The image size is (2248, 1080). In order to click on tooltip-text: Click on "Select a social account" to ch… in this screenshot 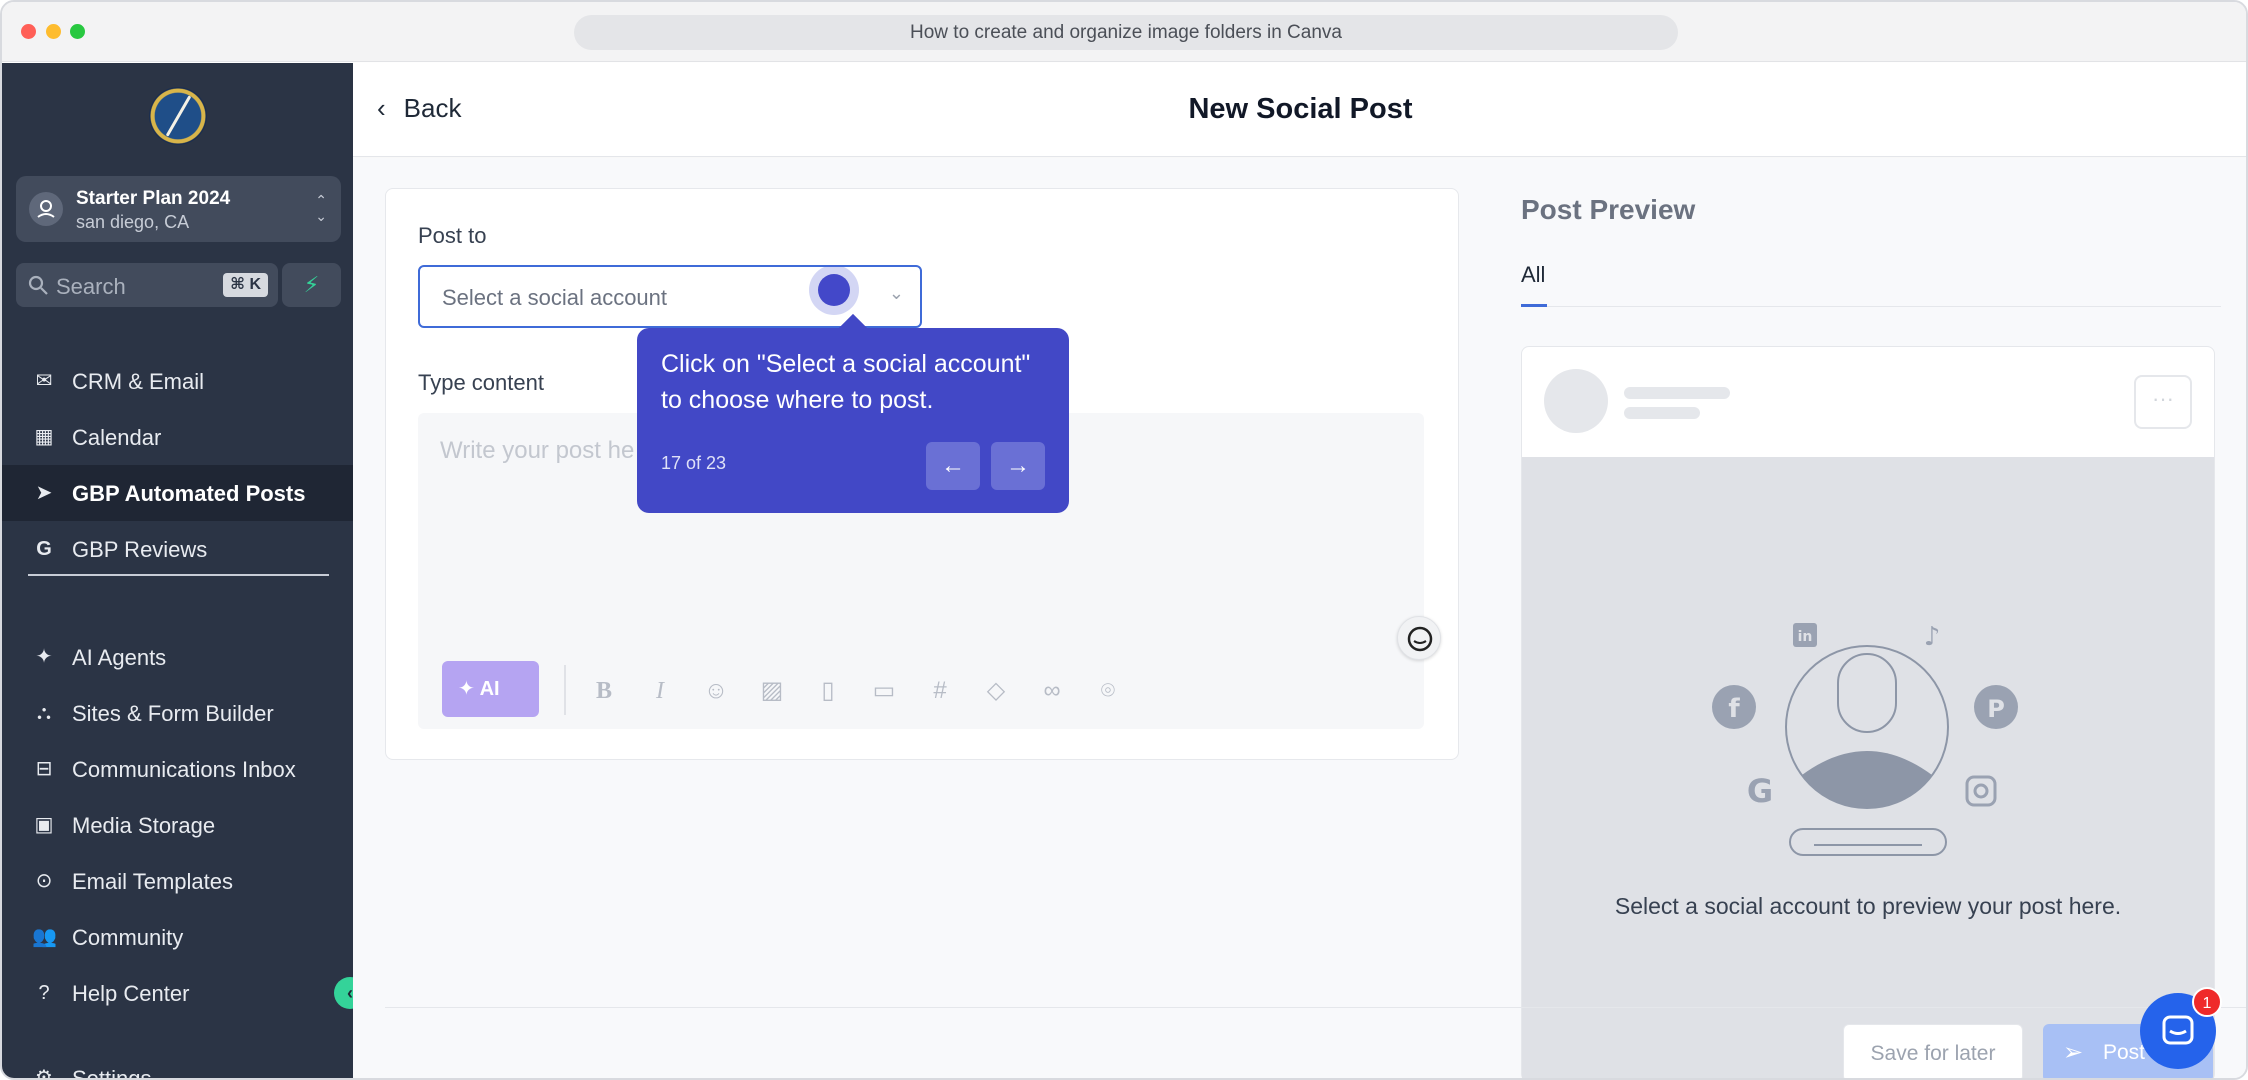, I will do `click(846, 382)`.